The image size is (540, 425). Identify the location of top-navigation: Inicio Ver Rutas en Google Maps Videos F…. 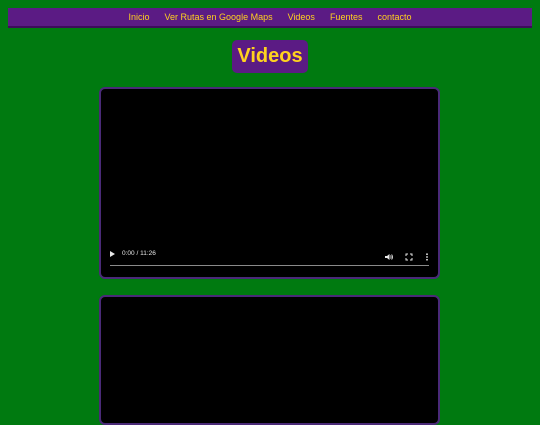
(270, 18).